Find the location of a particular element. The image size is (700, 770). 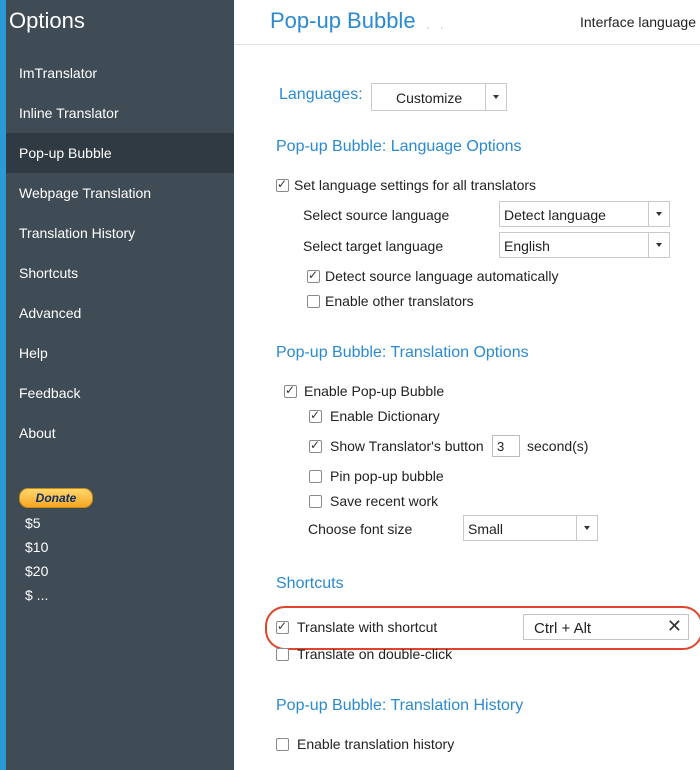

sidebar-item-advanced: Advanced is located at coordinates (126, 313).